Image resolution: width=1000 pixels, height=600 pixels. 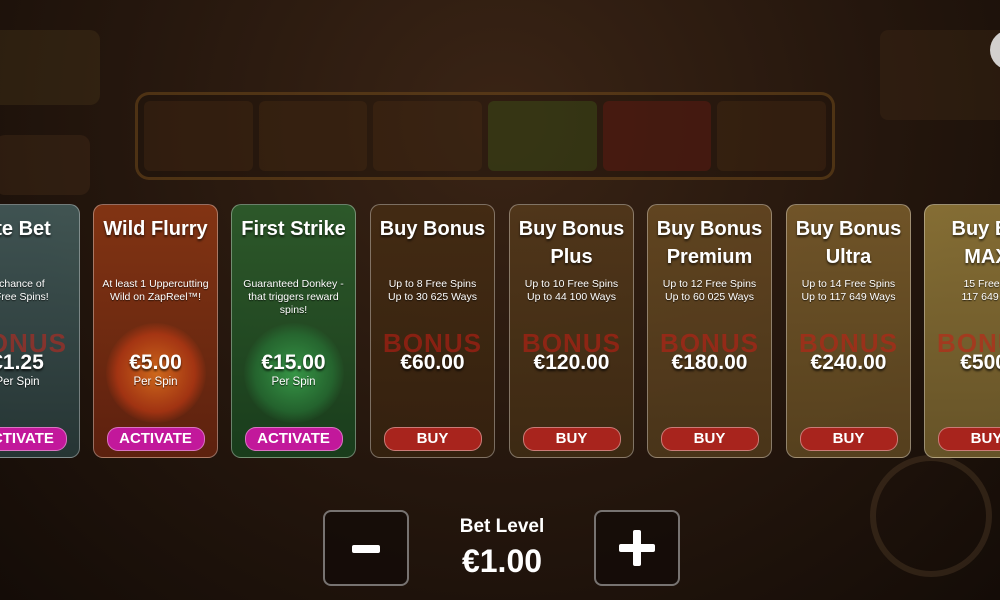 I want to click on card-title: Buy Bonus, so click(x=432, y=229).